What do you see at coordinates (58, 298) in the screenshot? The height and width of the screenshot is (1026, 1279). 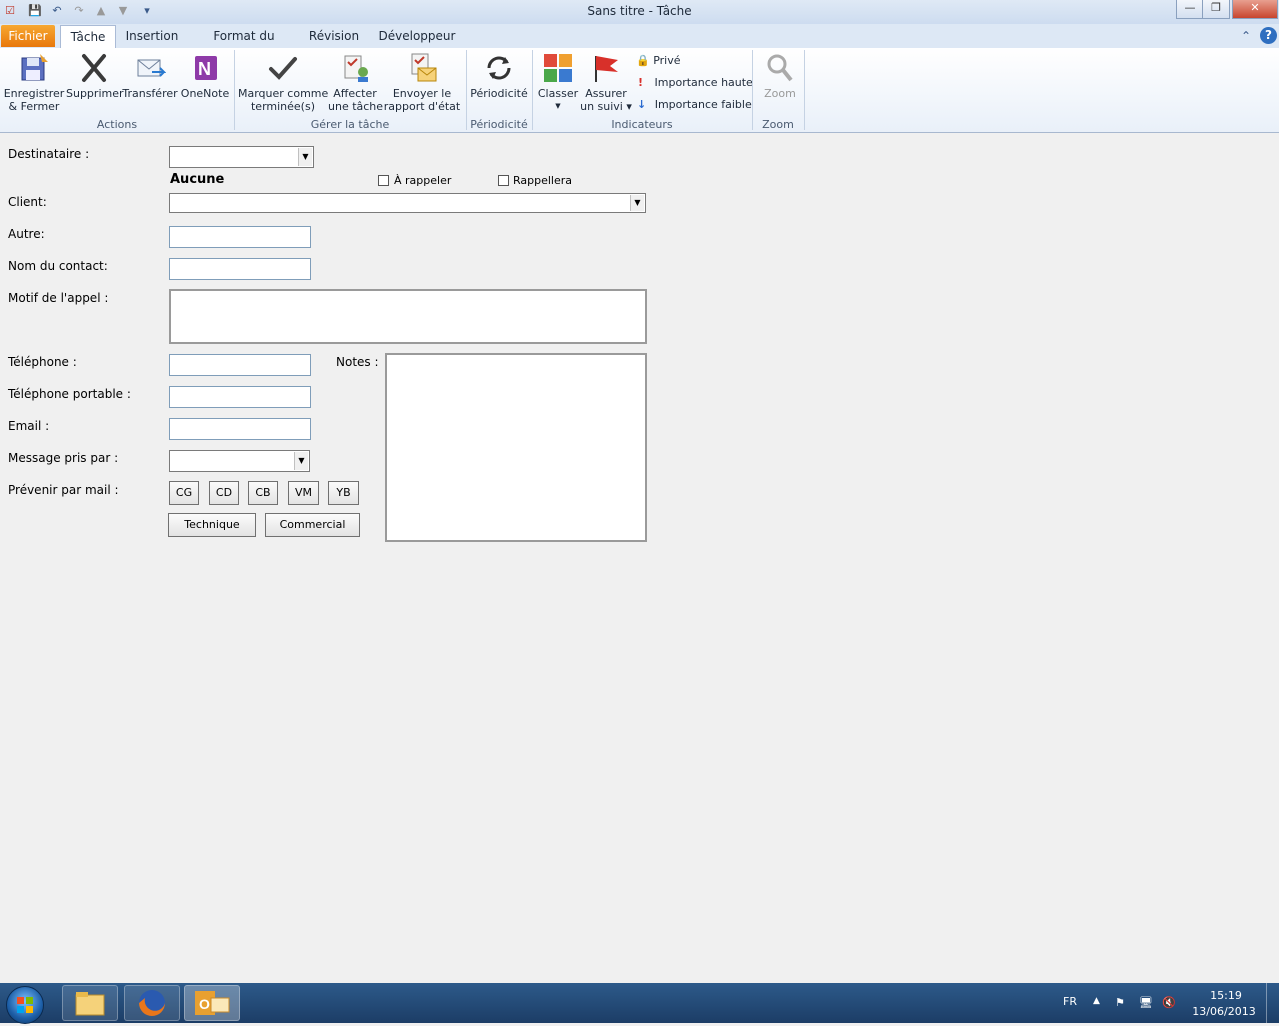 I see `motif-label: Motif de l'appel :` at bounding box center [58, 298].